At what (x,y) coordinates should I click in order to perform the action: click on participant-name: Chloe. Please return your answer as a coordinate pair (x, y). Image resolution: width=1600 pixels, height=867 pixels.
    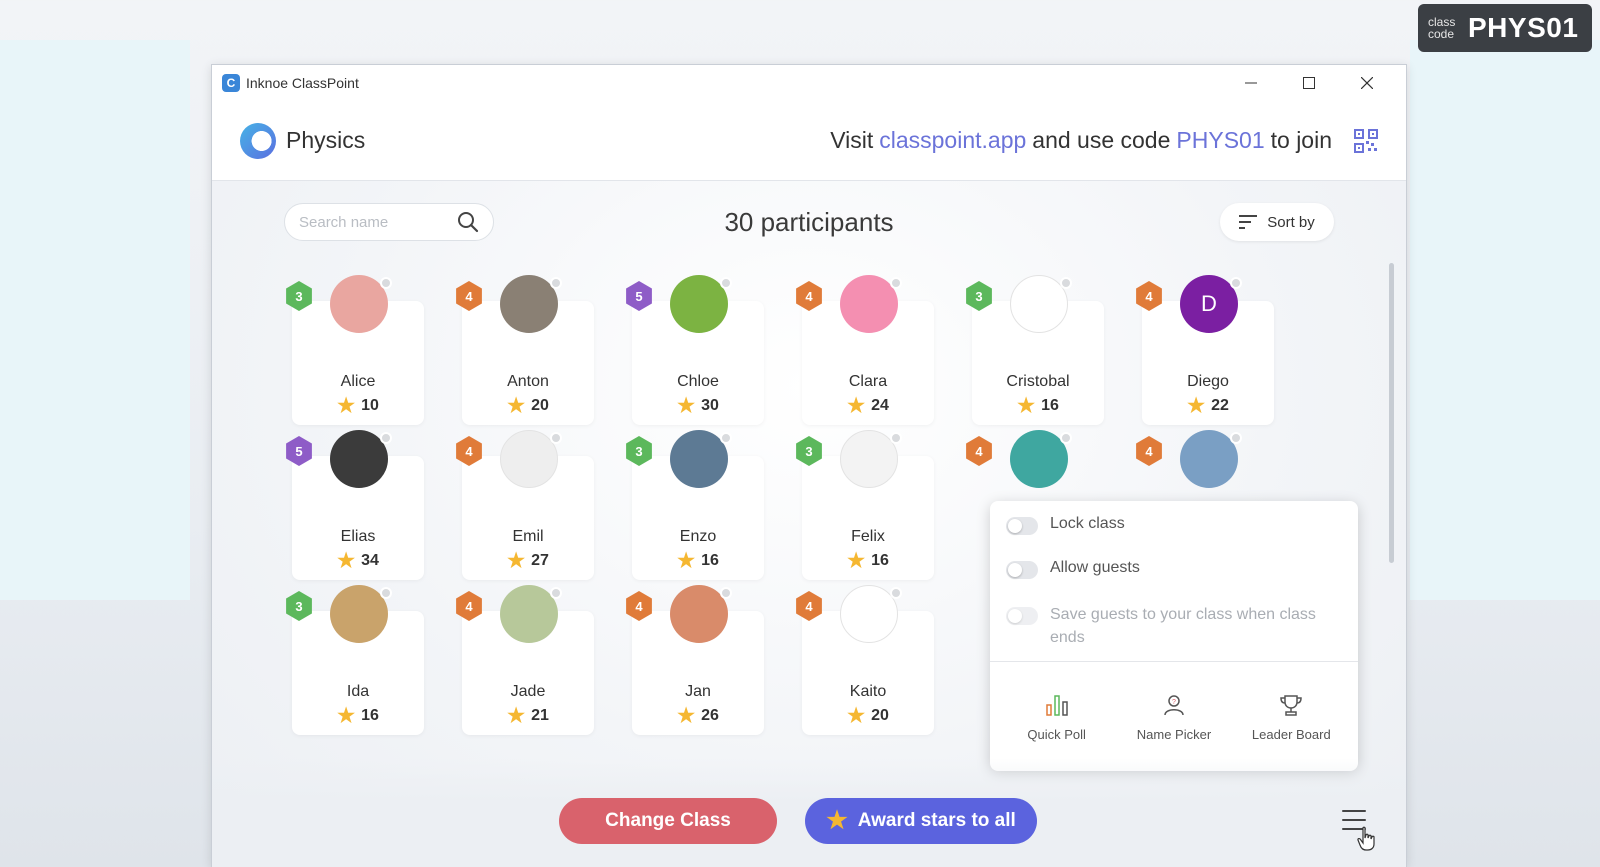
    Looking at the image, I should click on (698, 381).